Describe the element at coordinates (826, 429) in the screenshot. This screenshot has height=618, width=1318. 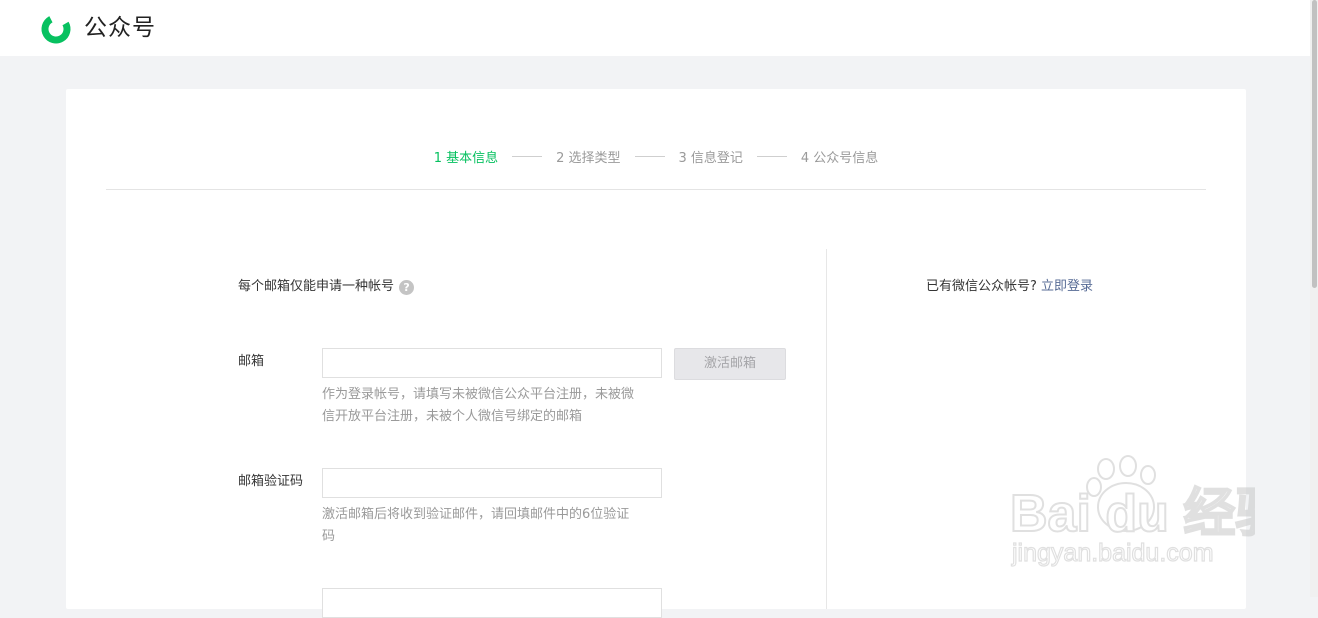
I see `column-divider` at that location.